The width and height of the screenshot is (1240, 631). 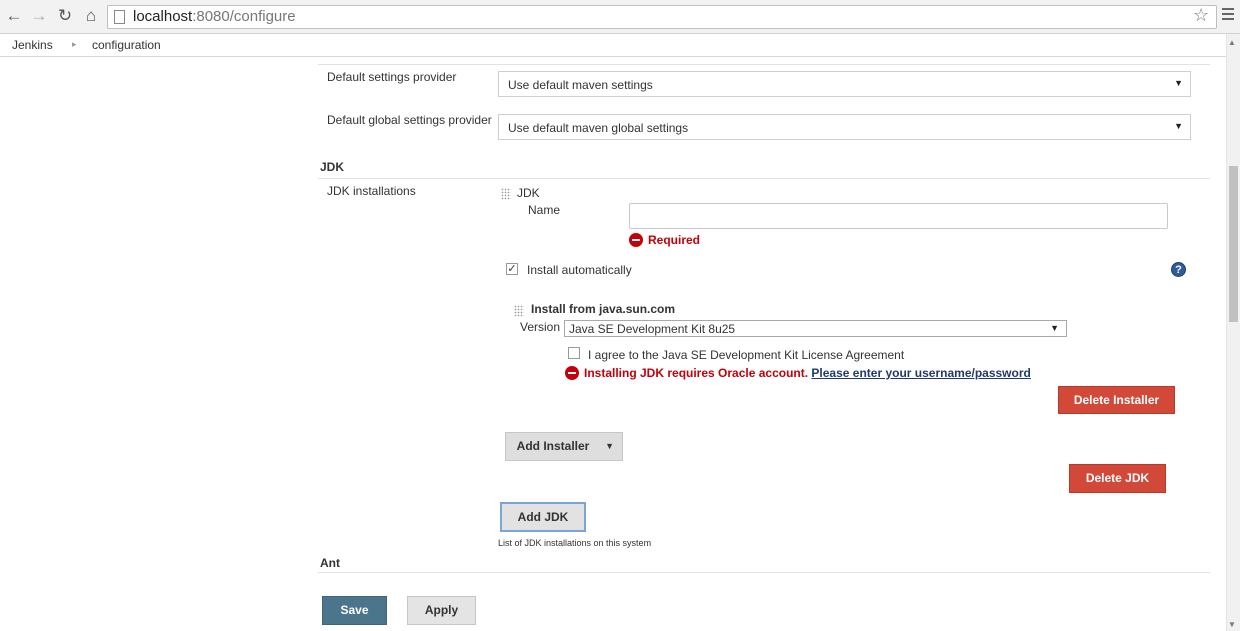 I want to click on breadcrumb: Jenkins ▸ configuration, so click(x=613, y=45).